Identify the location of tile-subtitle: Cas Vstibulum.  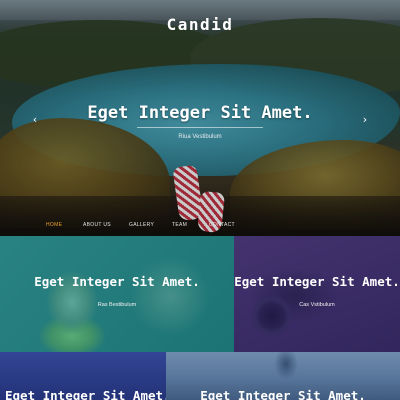
(317, 305).